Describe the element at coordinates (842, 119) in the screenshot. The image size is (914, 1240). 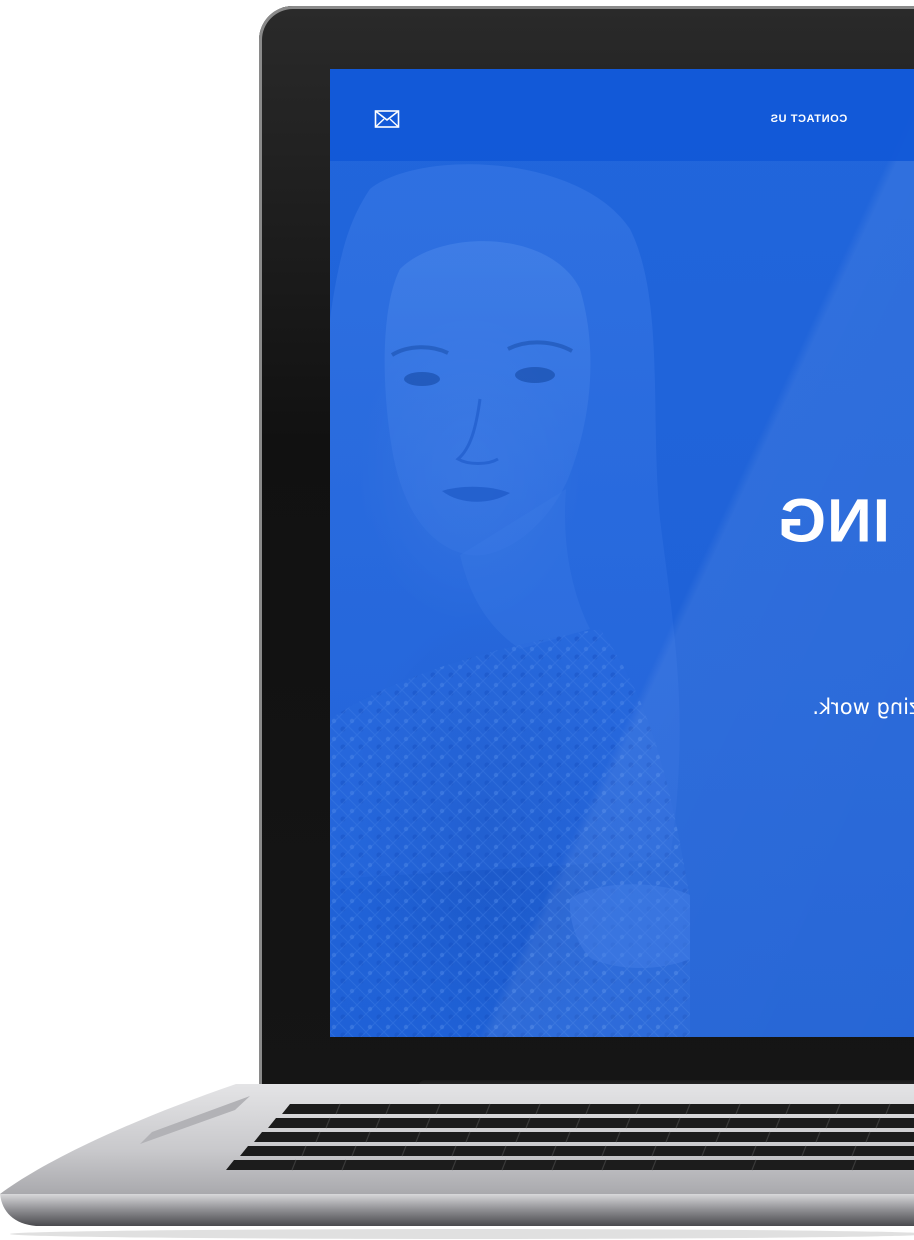
I see `contact-us-link: CONTACT US` at that location.